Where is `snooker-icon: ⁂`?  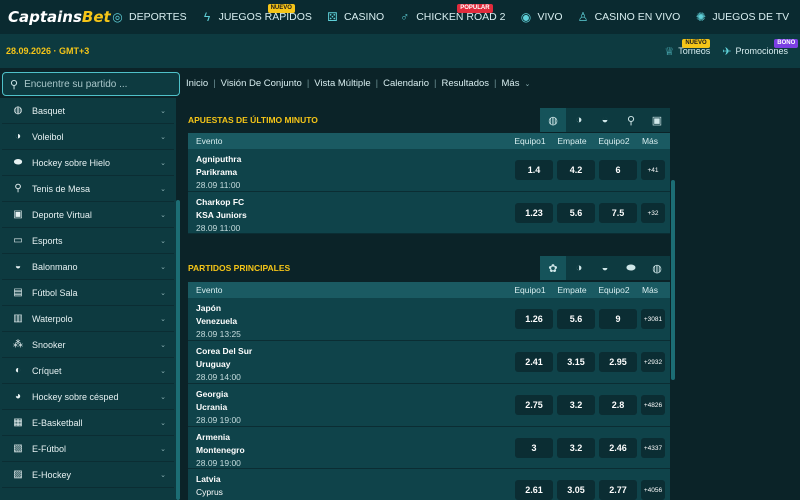 snooker-icon: ⁂ is located at coordinates (18, 344).